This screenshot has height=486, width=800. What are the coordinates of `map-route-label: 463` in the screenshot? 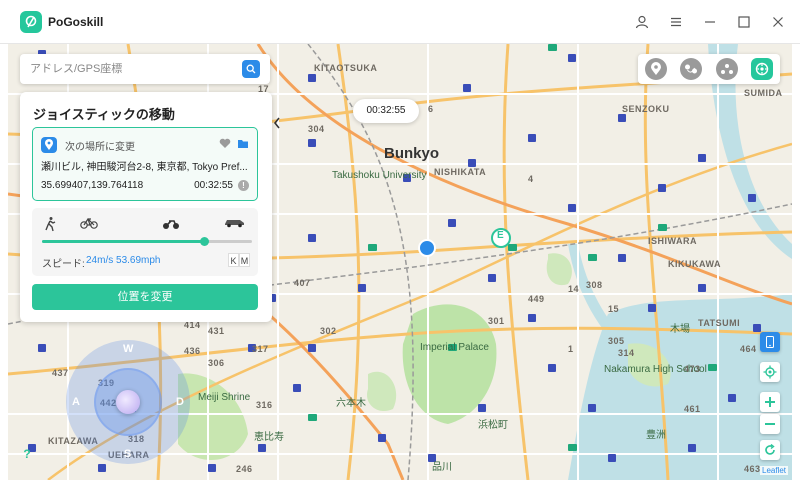 It's located at (752, 469).